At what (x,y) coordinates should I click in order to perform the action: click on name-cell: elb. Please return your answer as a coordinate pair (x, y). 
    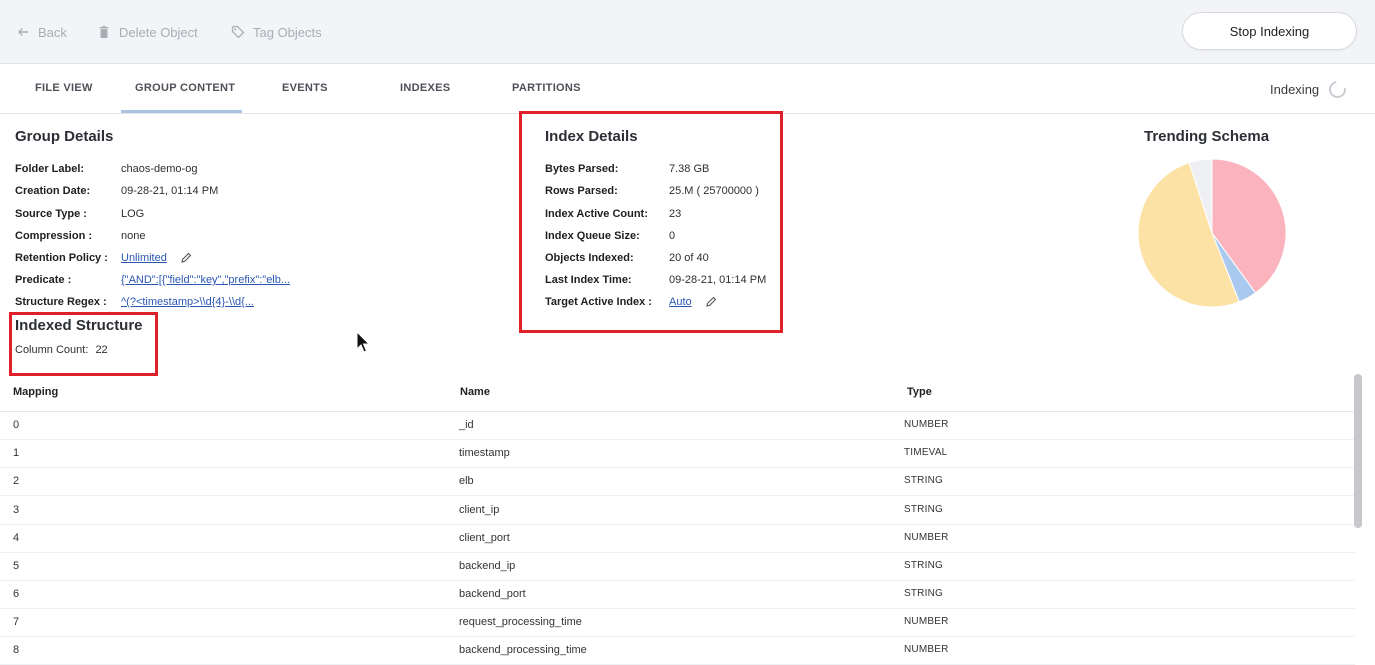
    Looking at the image, I should click on (466, 481).